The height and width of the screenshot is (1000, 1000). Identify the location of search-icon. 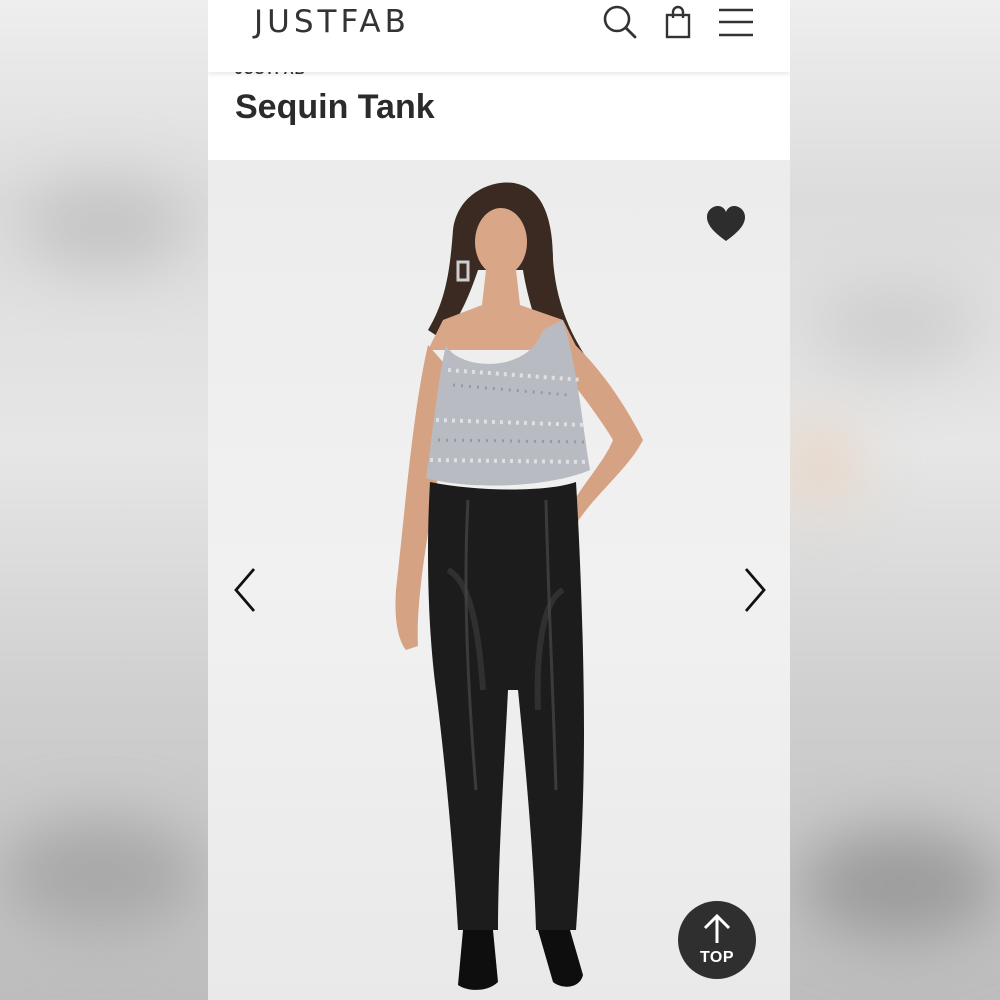
(620, 22).